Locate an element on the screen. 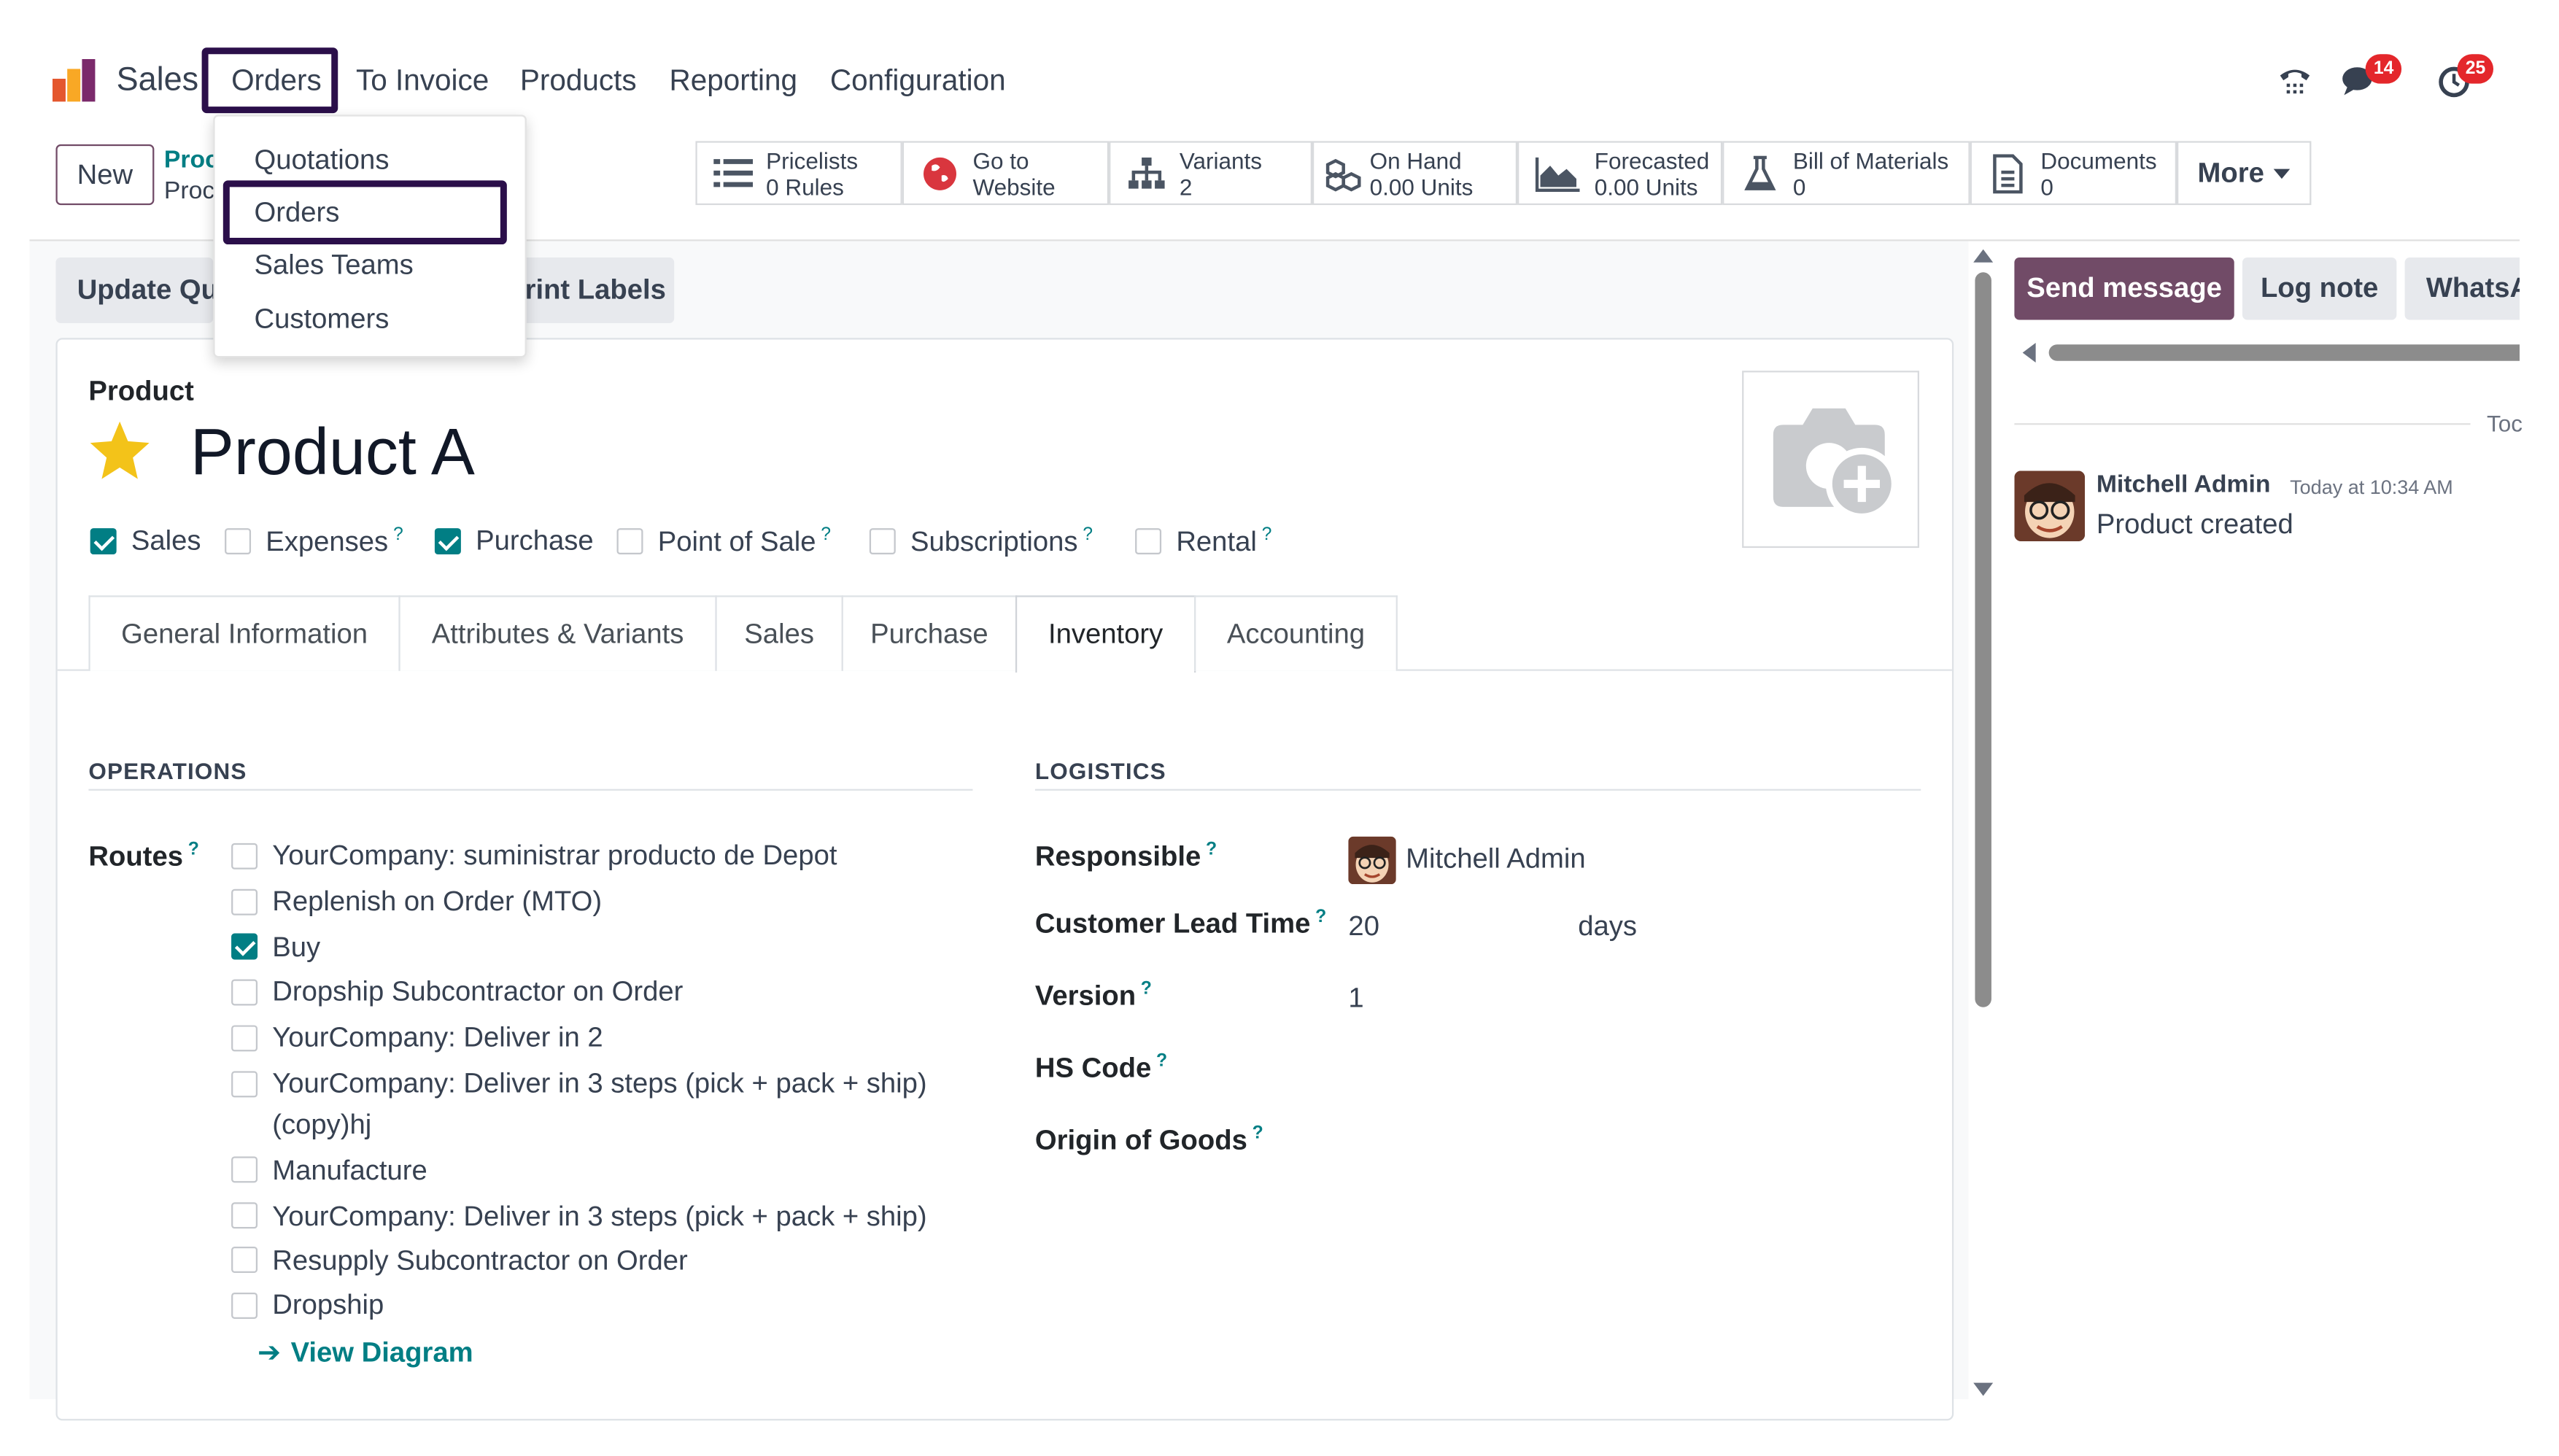 This screenshot has width=2559, height=1456. favorite-star-icon is located at coordinates (119, 451).